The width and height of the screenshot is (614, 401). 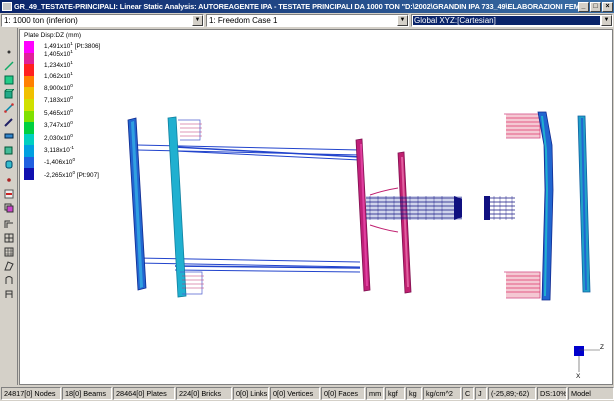 What do you see at coordinates (58, 76) in the screenshot?
I see `legend-value: 1,062x101` at bounding box center [58, 76].